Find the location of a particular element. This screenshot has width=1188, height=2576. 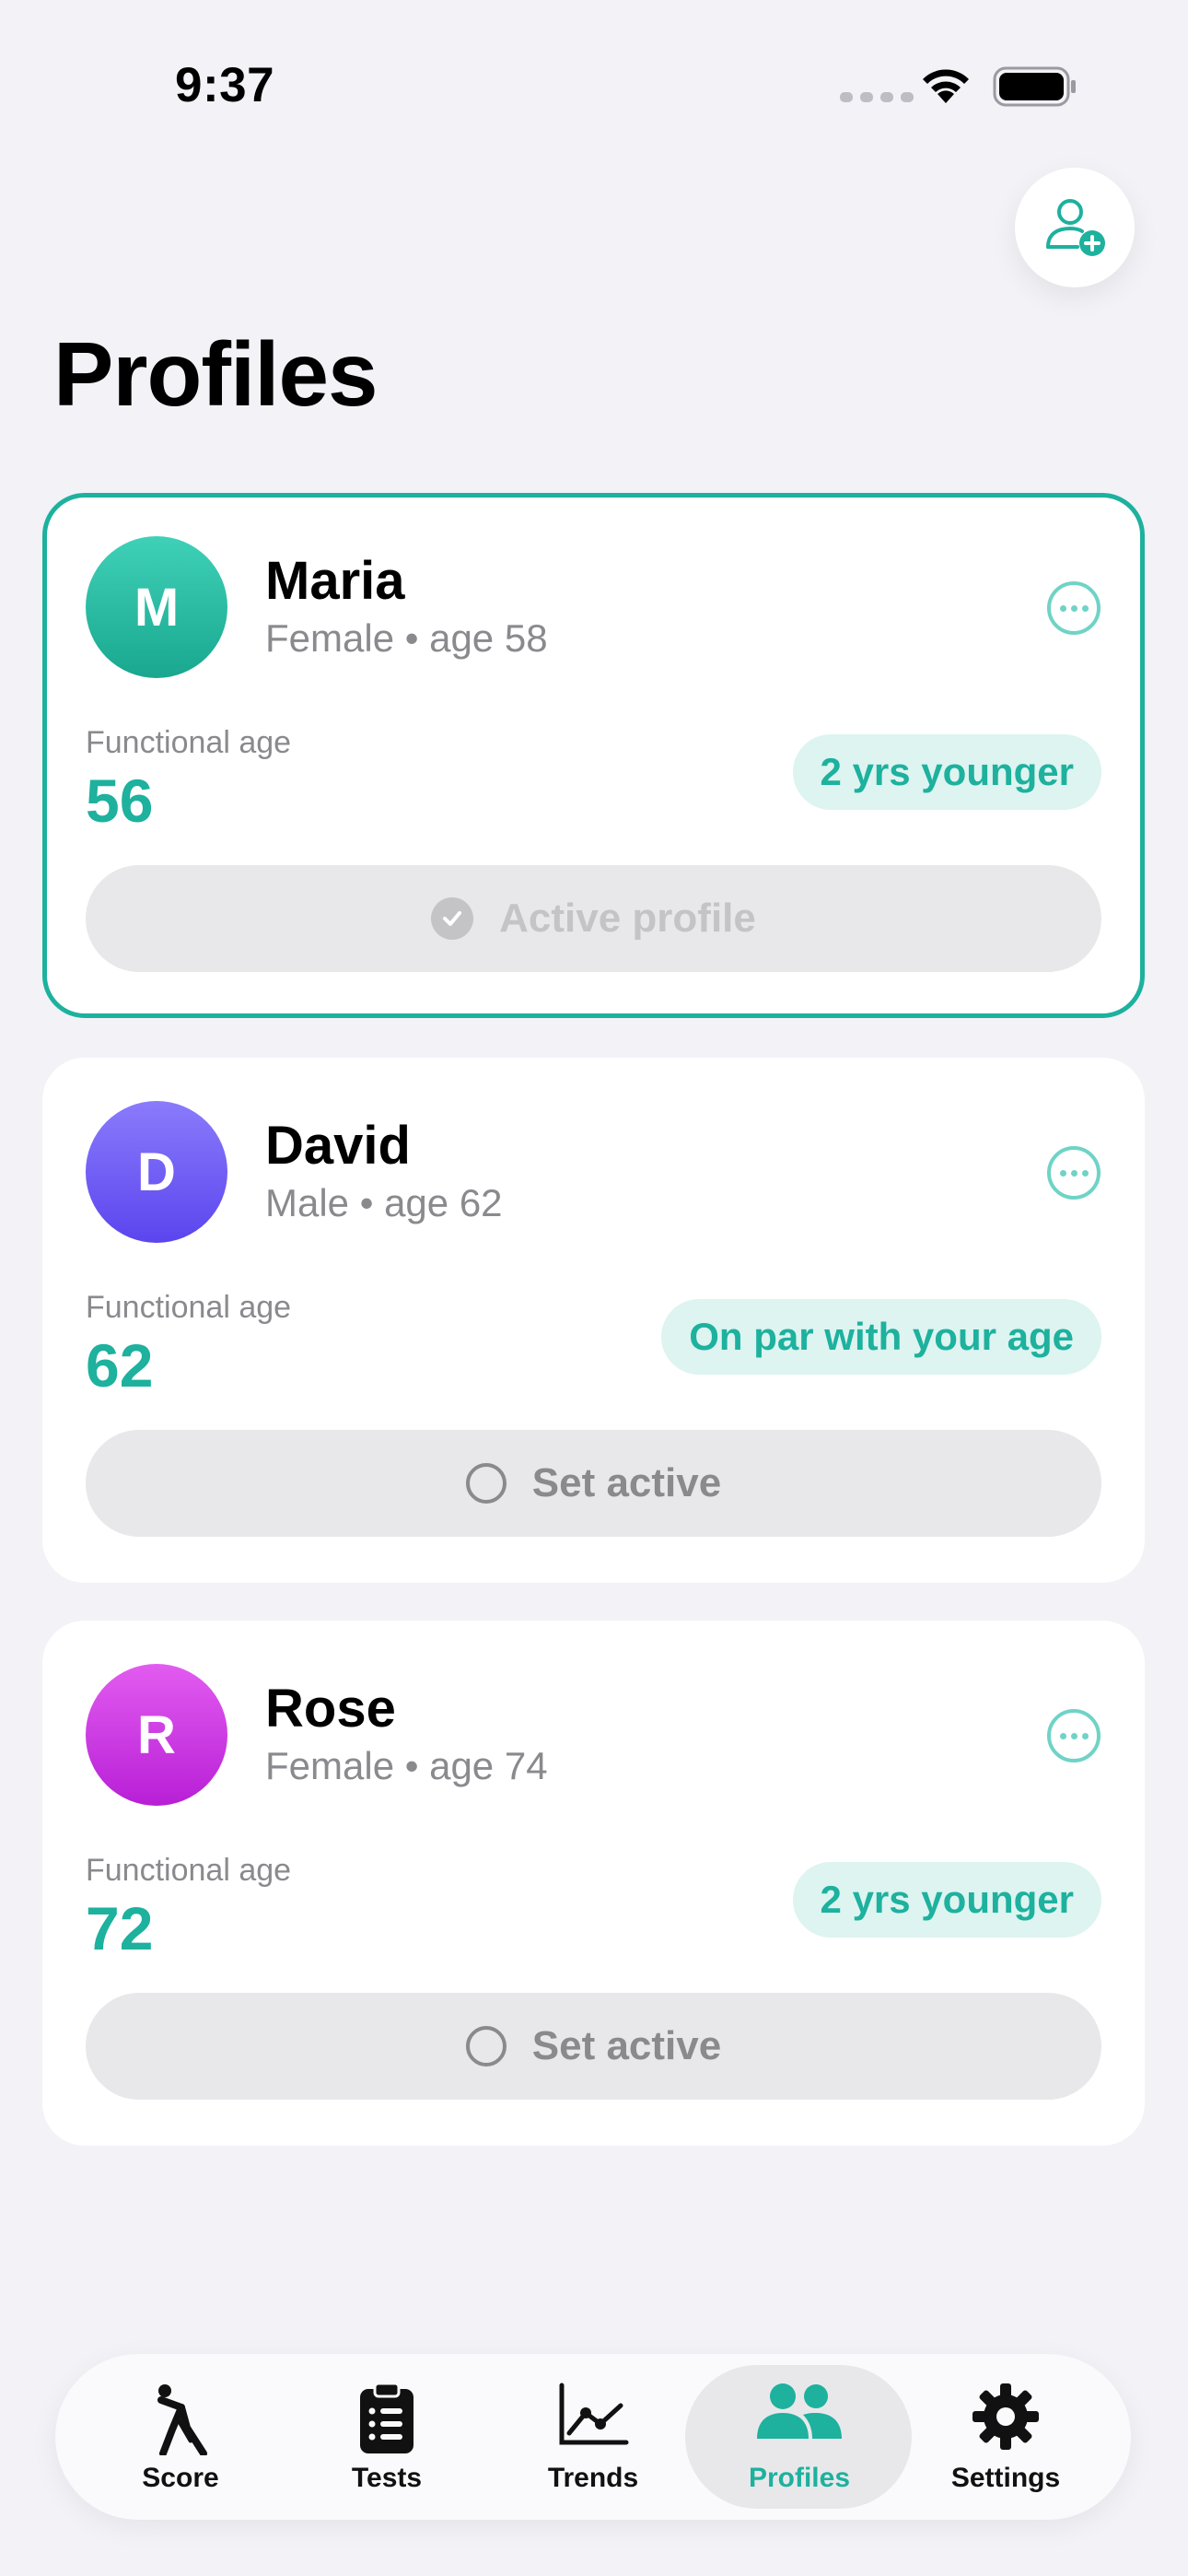

tab-label: Score is located at coordinates (180, 2478).